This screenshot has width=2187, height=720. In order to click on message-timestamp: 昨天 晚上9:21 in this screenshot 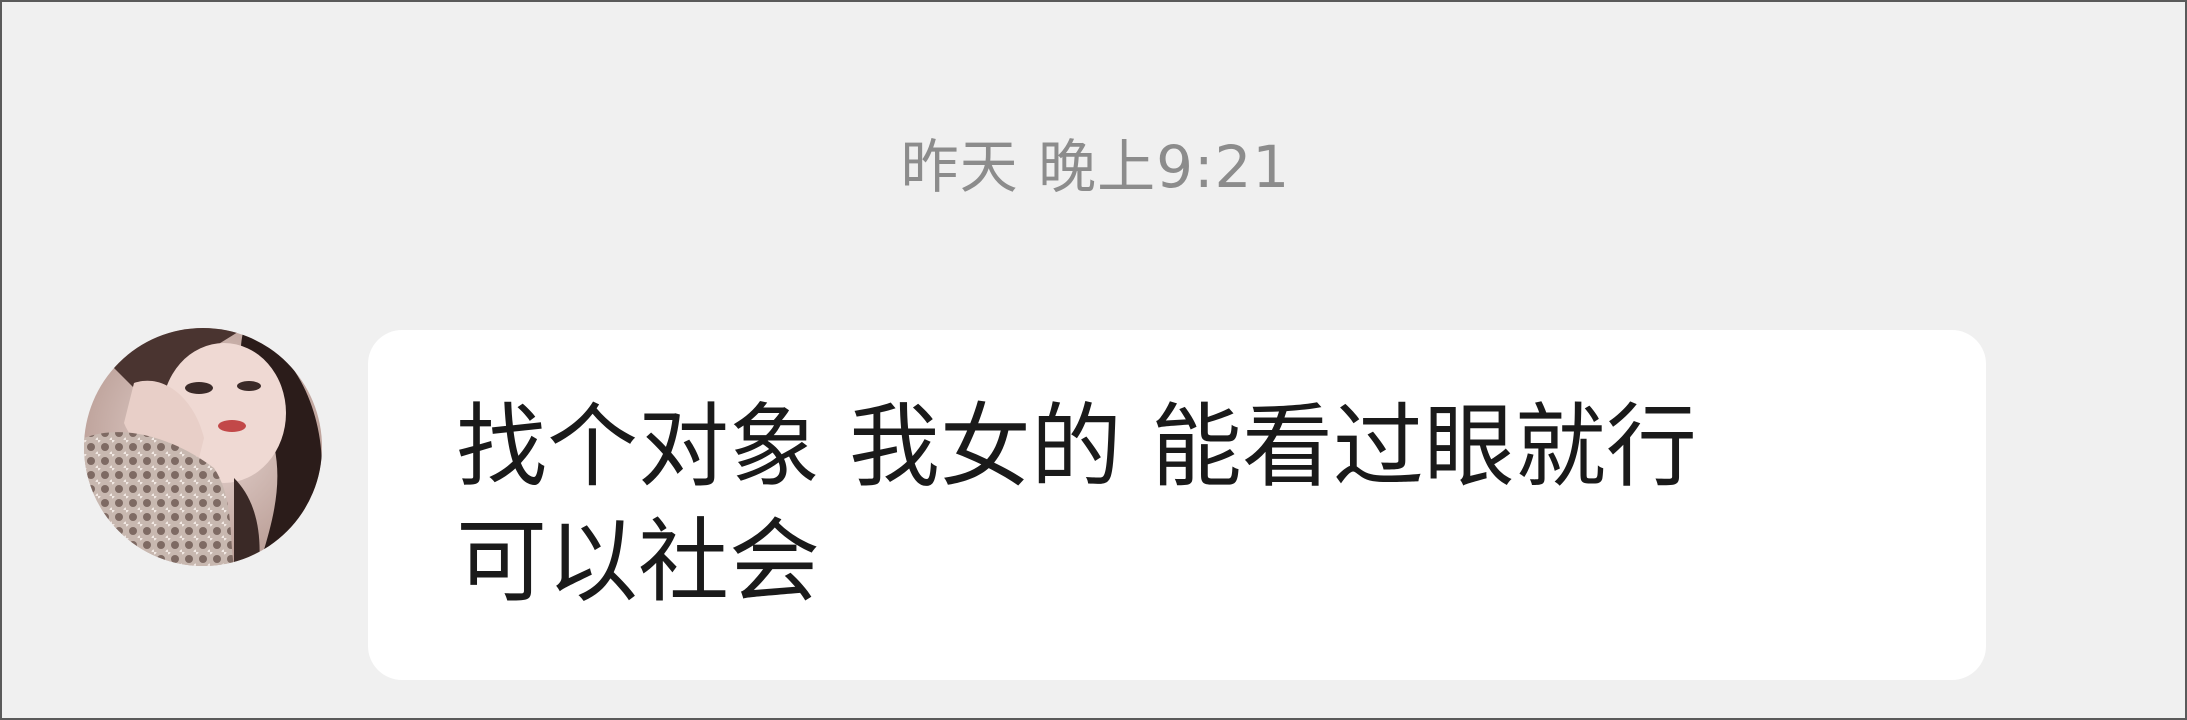, I will do `click(1095, 167)`.